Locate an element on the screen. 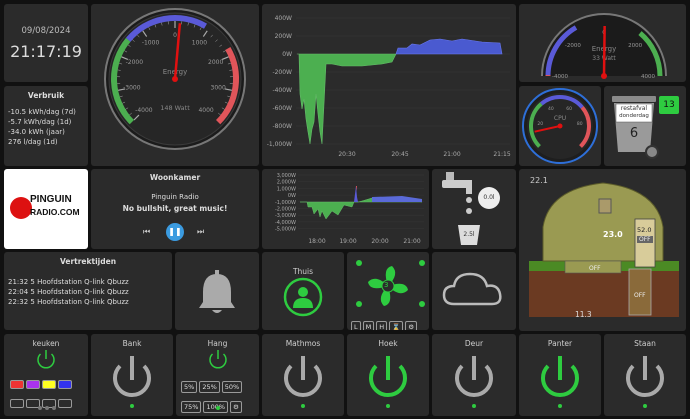 This screenshot has width=690, height=419. house-tile: 22.1 23.0 52.0 OFF OFF OFF 11.3 is located at coordinates (602, 250).